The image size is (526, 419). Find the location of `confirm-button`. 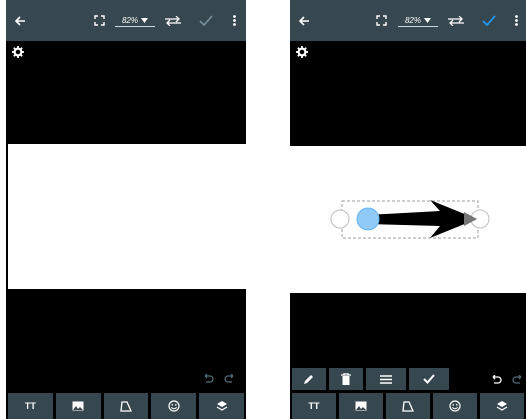

confirm-button is located at coordinates (429, 379).